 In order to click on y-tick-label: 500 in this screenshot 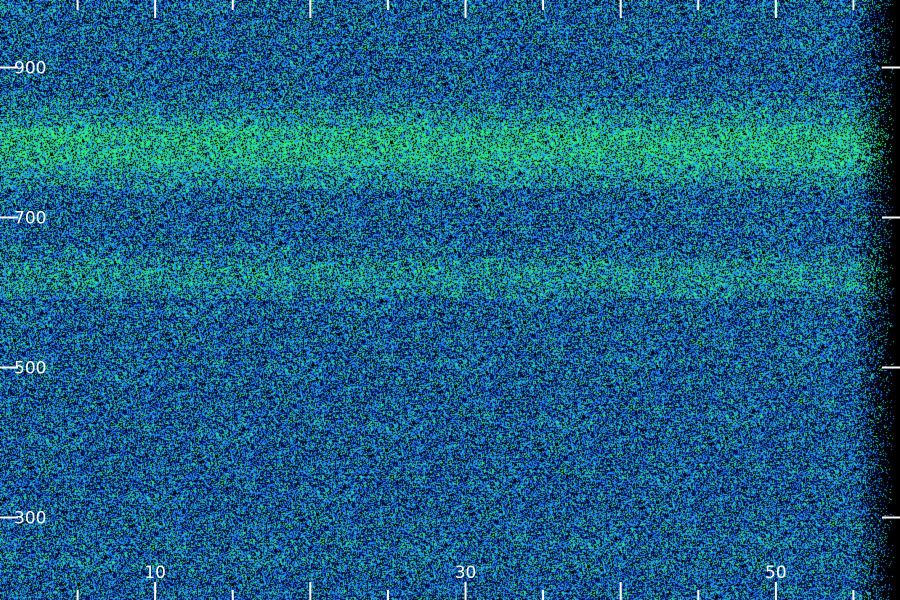, I will do `click(30, 369)`.